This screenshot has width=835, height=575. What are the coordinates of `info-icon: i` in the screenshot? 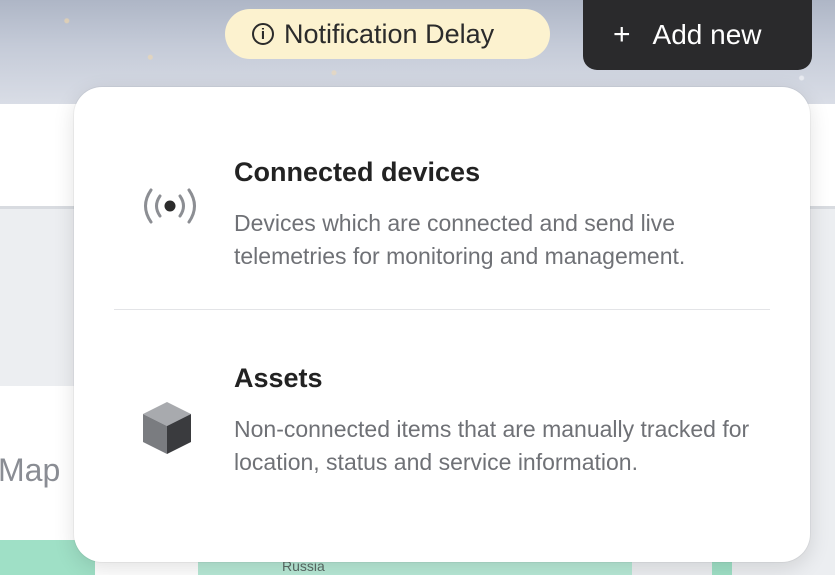 It's located at (263, 34).